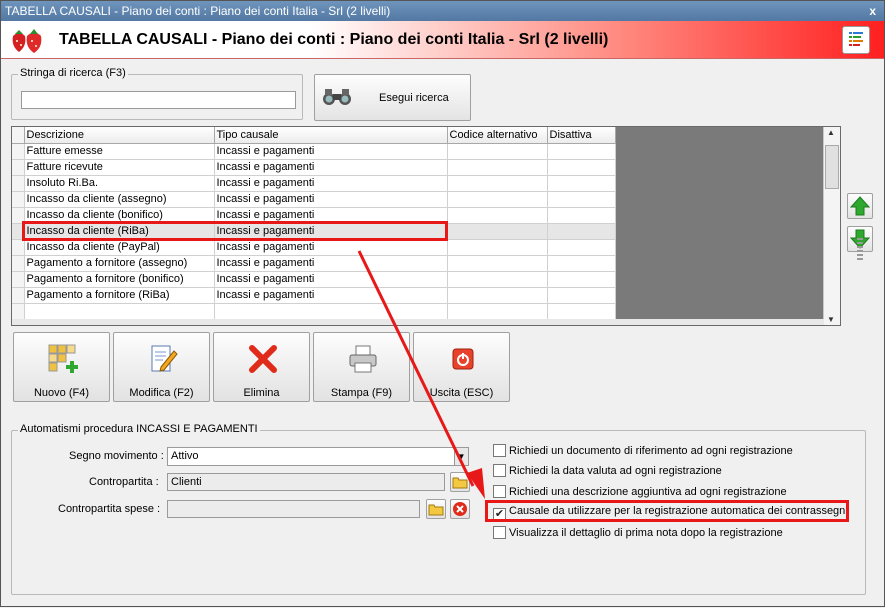  Describe the element at coordinates (293, 509) in the screenshot. I see `contropartita-spese-field` at that location.